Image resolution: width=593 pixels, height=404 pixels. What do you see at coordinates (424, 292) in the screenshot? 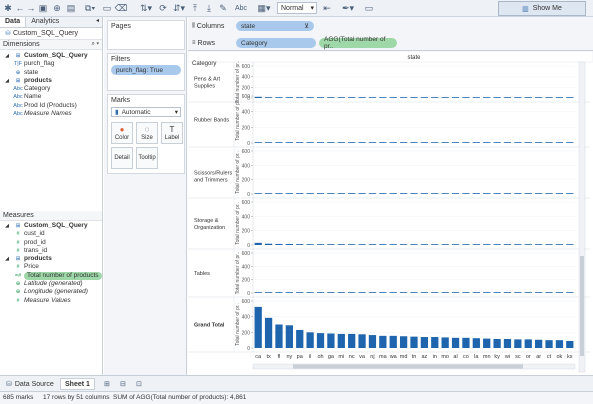
I see `bar-az` at bounding box center [424, 292].